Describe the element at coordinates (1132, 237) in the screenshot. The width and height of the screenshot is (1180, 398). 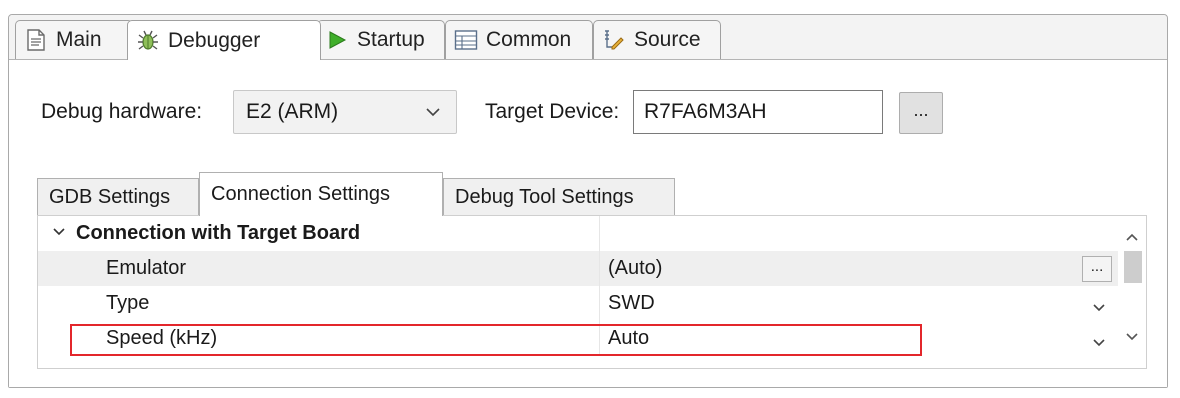
I see `chevron-up-icon` at that location.